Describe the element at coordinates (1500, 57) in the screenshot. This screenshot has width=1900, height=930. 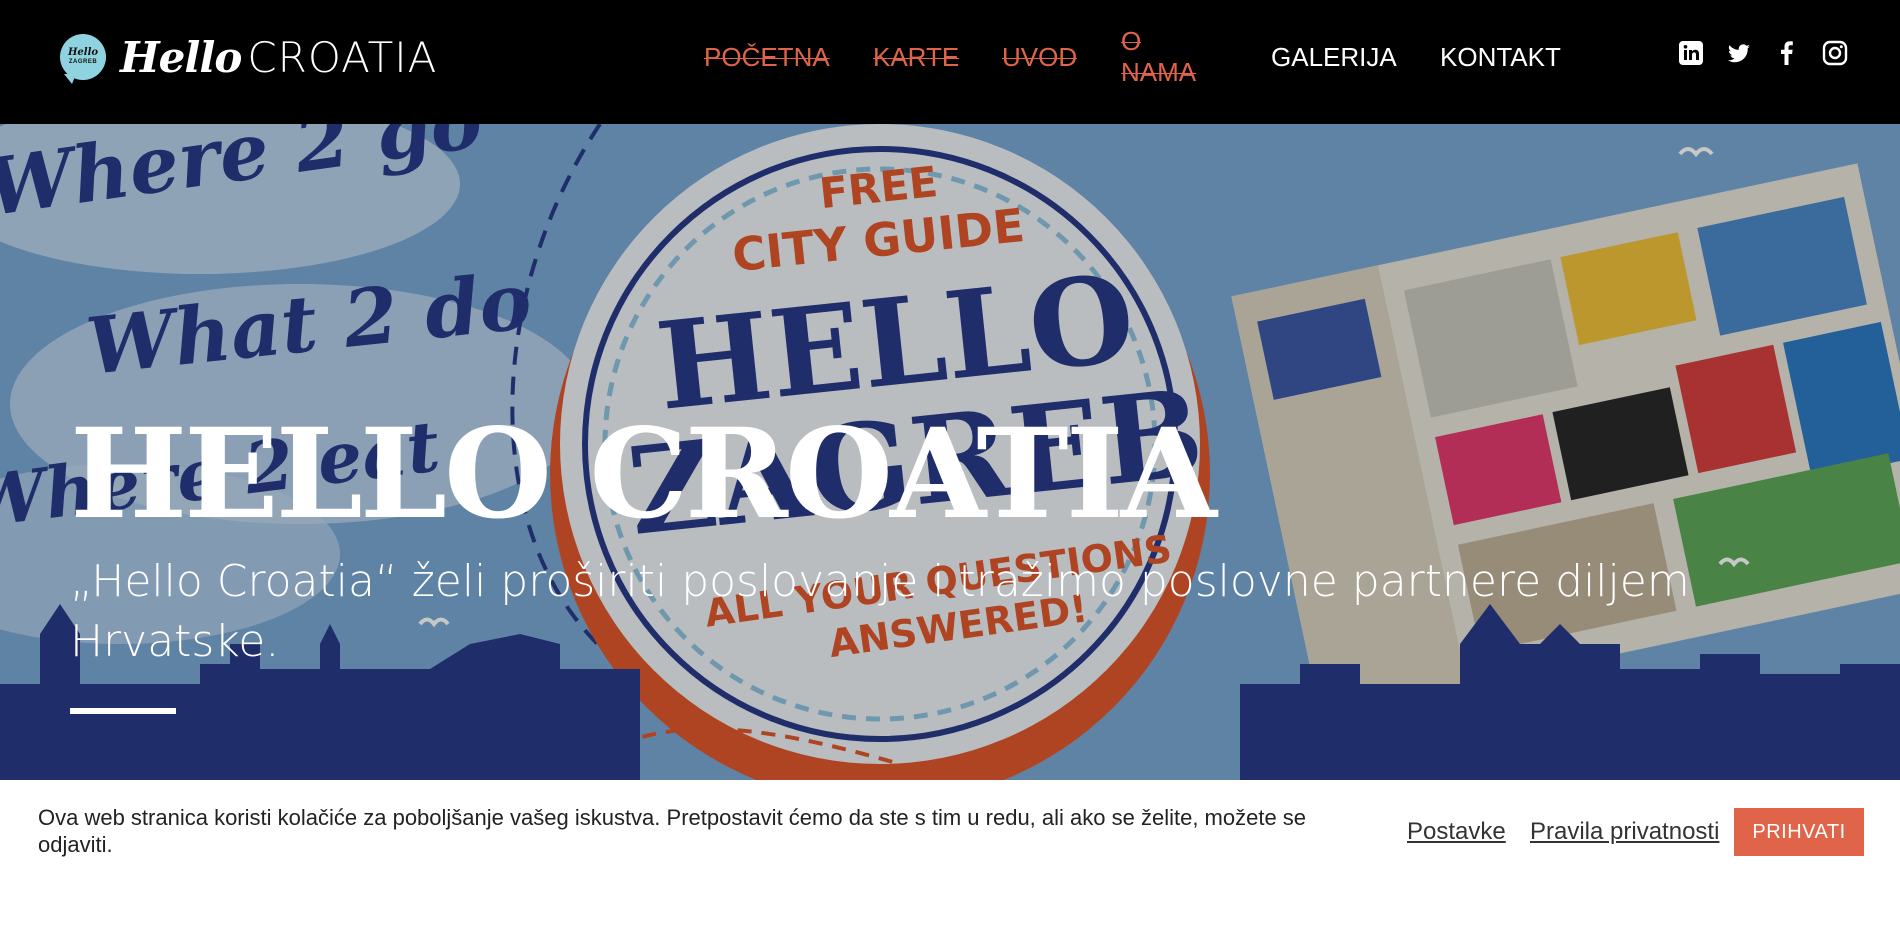
I see `nav-item-kontakt: KONTAKT` at that location.